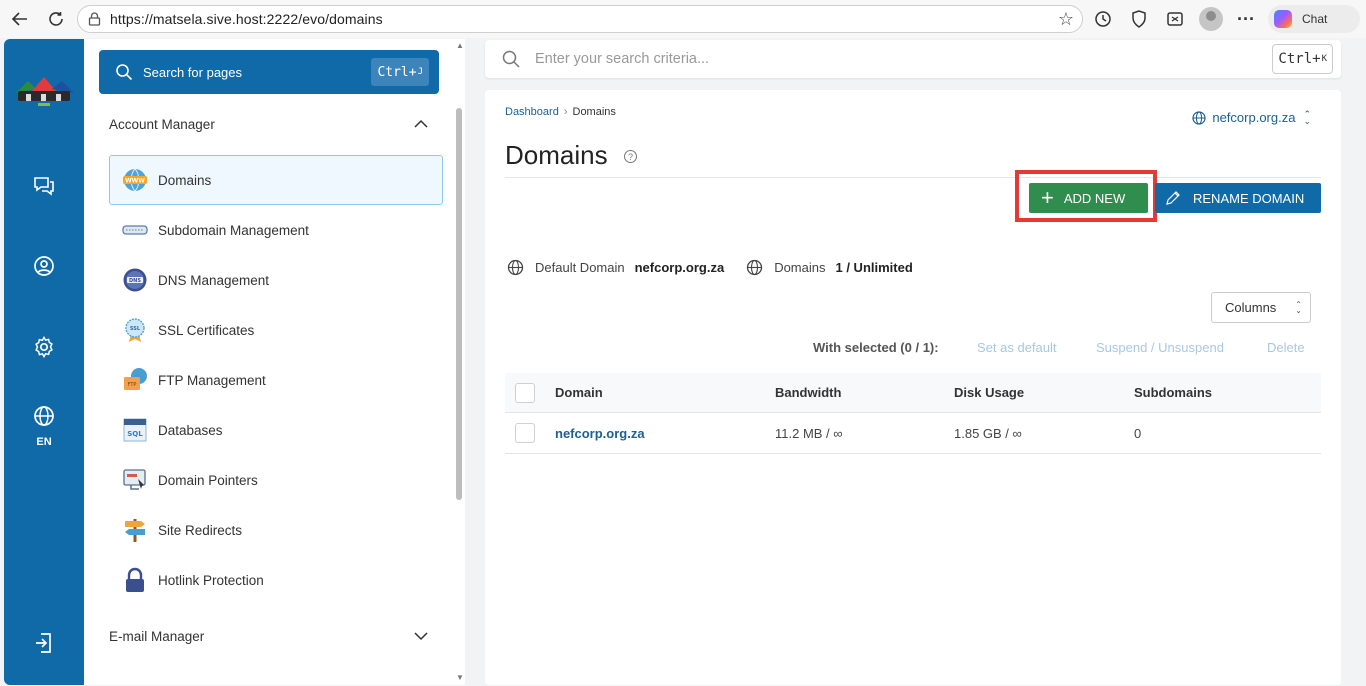  I want to click on sidebar-item-ssl-certificates: SSL SSL Certificates, so click(276, 330).